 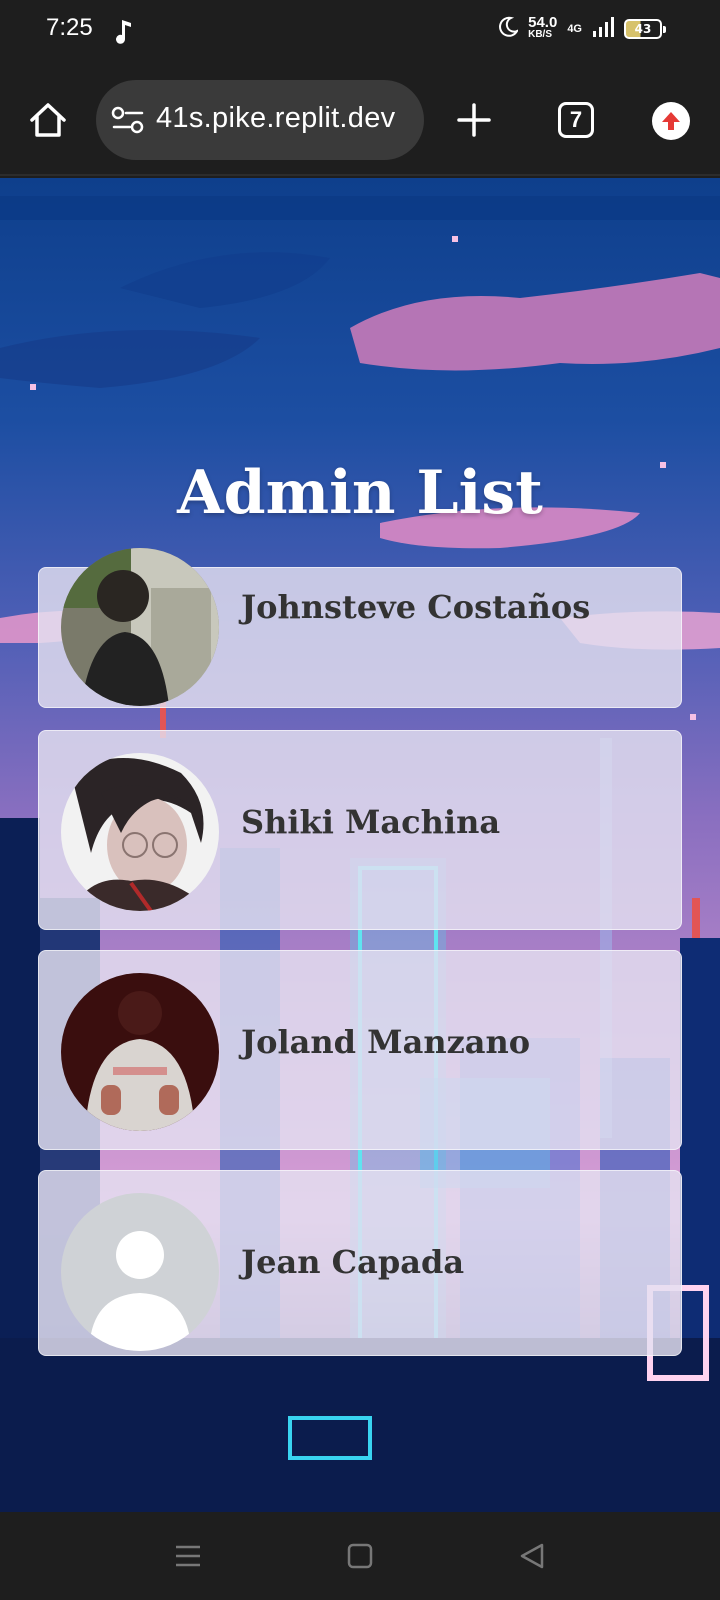 I want to click on status-bar: 7:25 54.0 KB/S 4G 43, so click(x=360, y=32).